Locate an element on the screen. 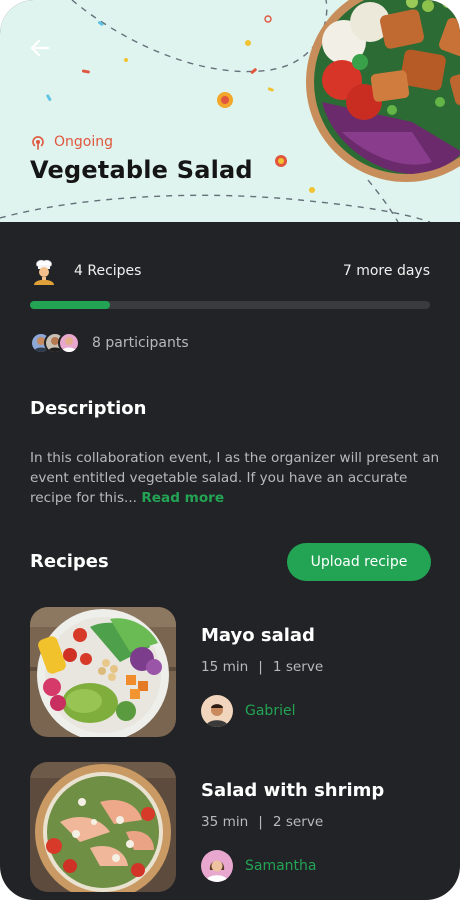 The height and width of the screenshot is (900, 460). recipe-serves: 1 serve is located at coordinates (298, 667).